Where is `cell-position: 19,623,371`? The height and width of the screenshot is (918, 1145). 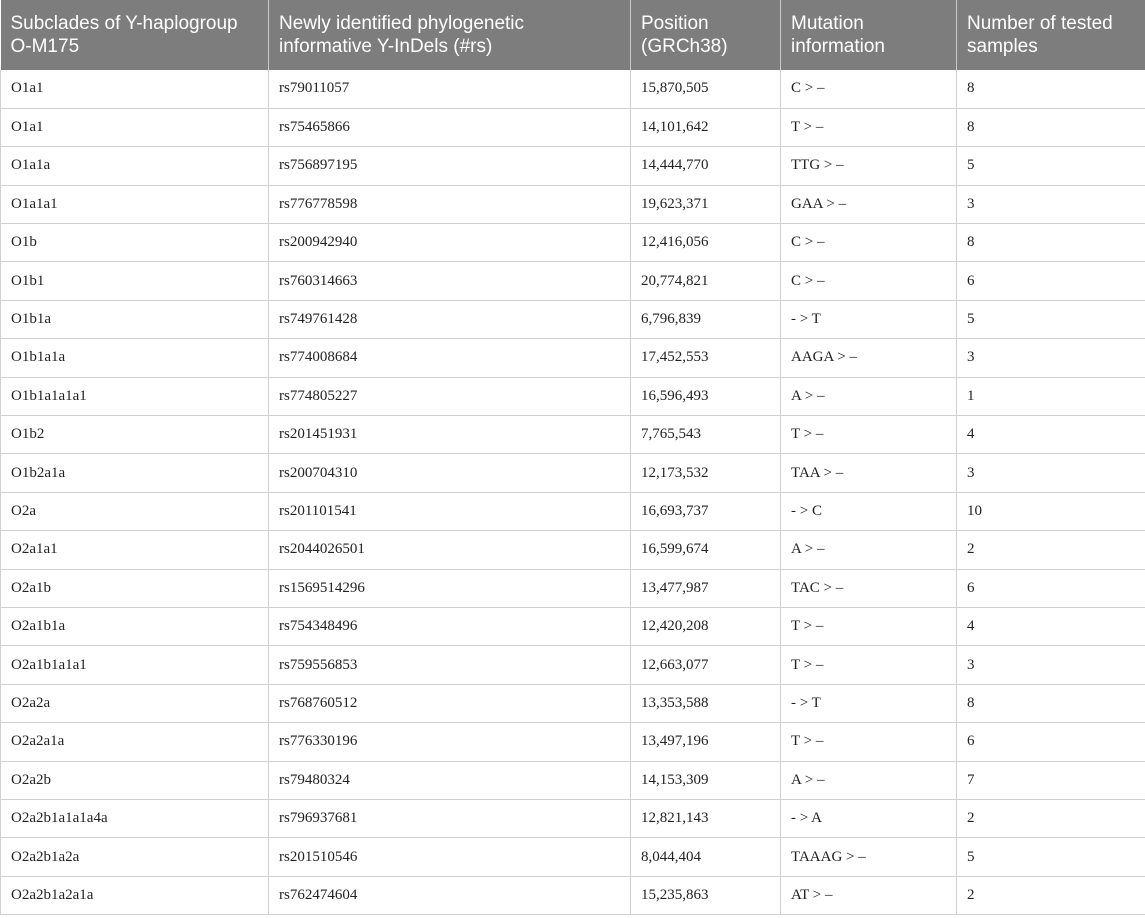 cell-position: 19,623,371 is located at coordinates (705, 205).